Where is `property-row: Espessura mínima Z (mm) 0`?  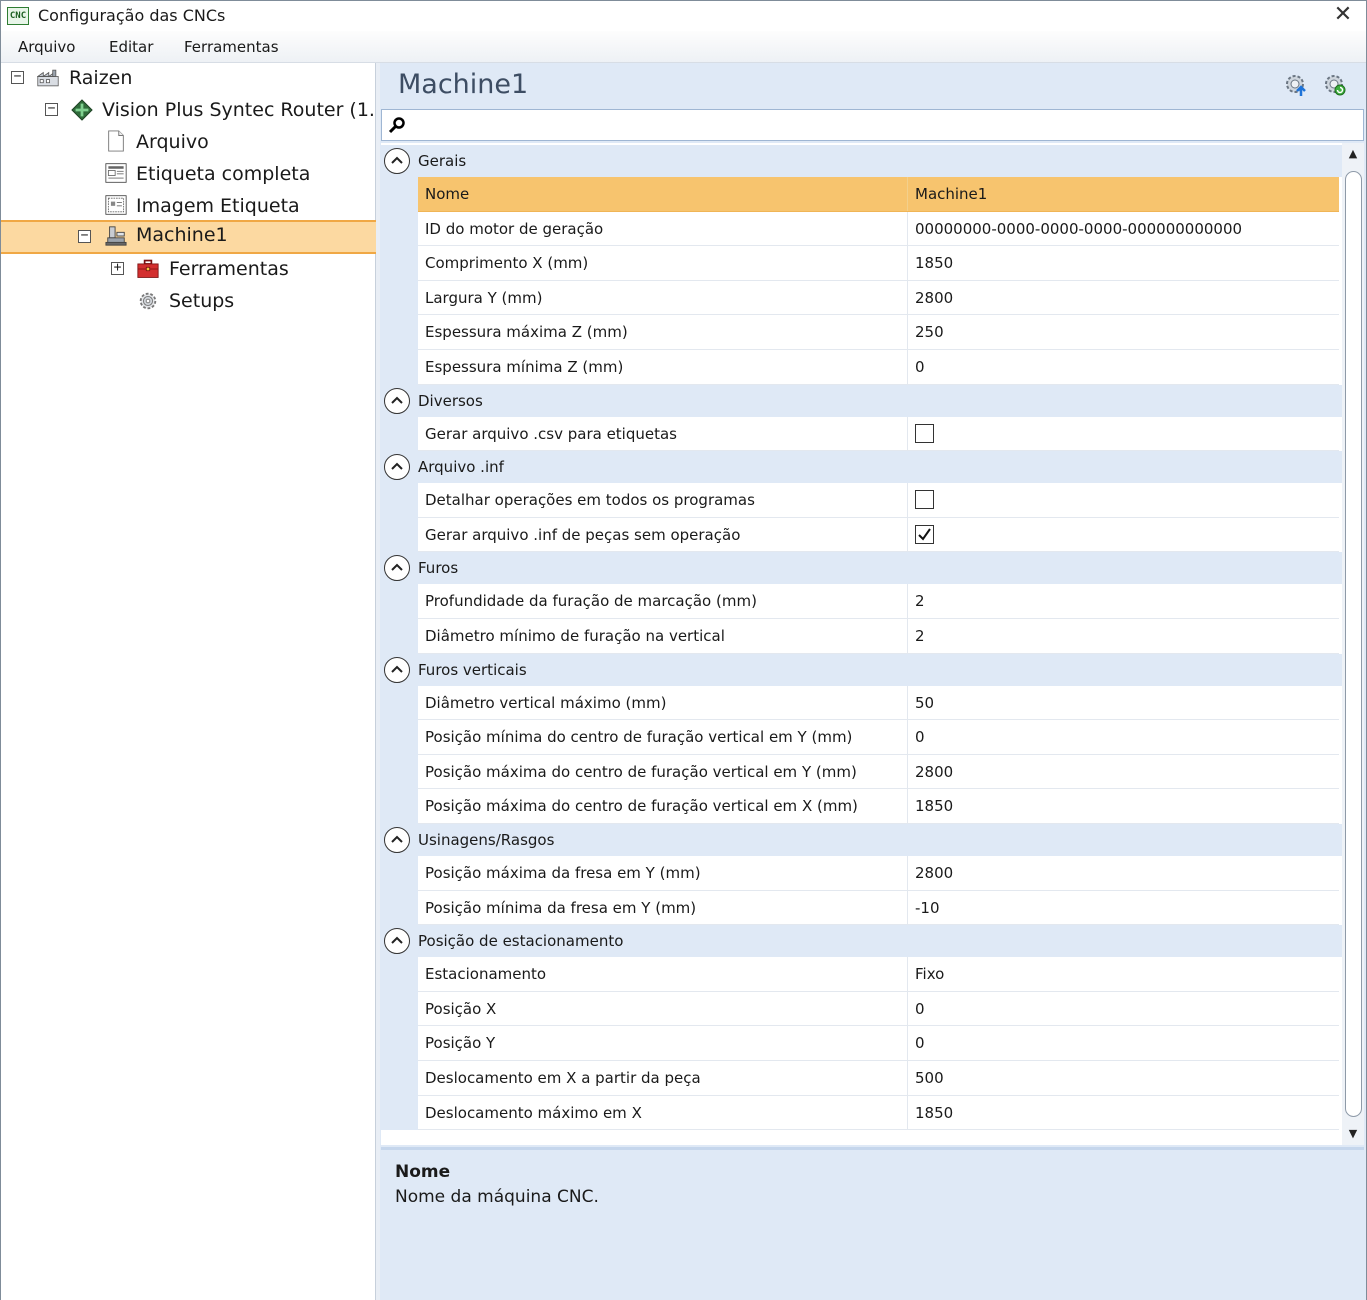
property-row: Espessura mínima Z (mm) 0 is located at coordinates (878, 367).